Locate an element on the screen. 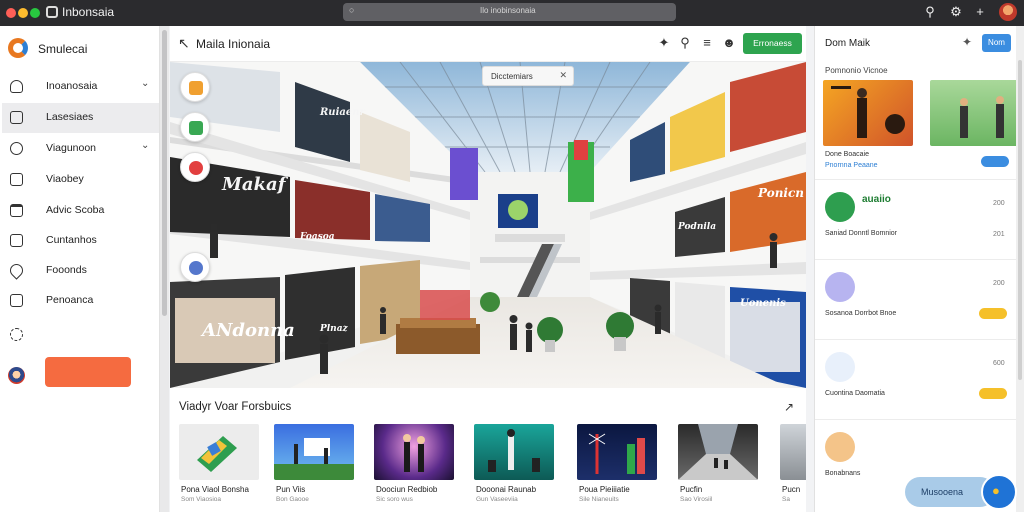 This screenshot has height=512, width=1024. address-bar: ○ Ilo inobinsonaia is located at coordinates (509, 12).